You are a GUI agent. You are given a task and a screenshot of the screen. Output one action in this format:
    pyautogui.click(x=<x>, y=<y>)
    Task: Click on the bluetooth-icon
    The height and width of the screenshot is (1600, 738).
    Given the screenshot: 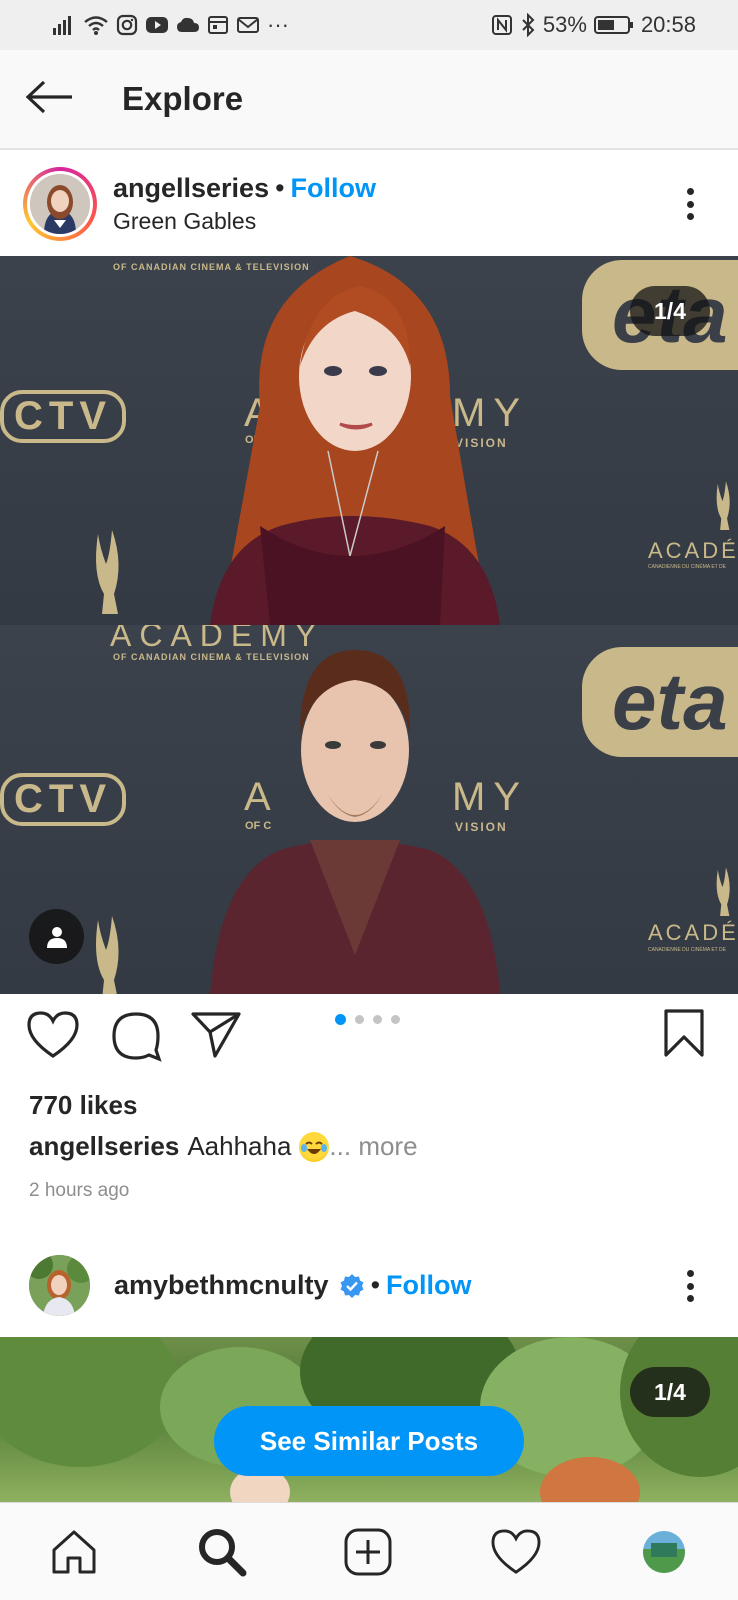 What is the action you would take?
    pyautogui.click(x=528, y=25)
    